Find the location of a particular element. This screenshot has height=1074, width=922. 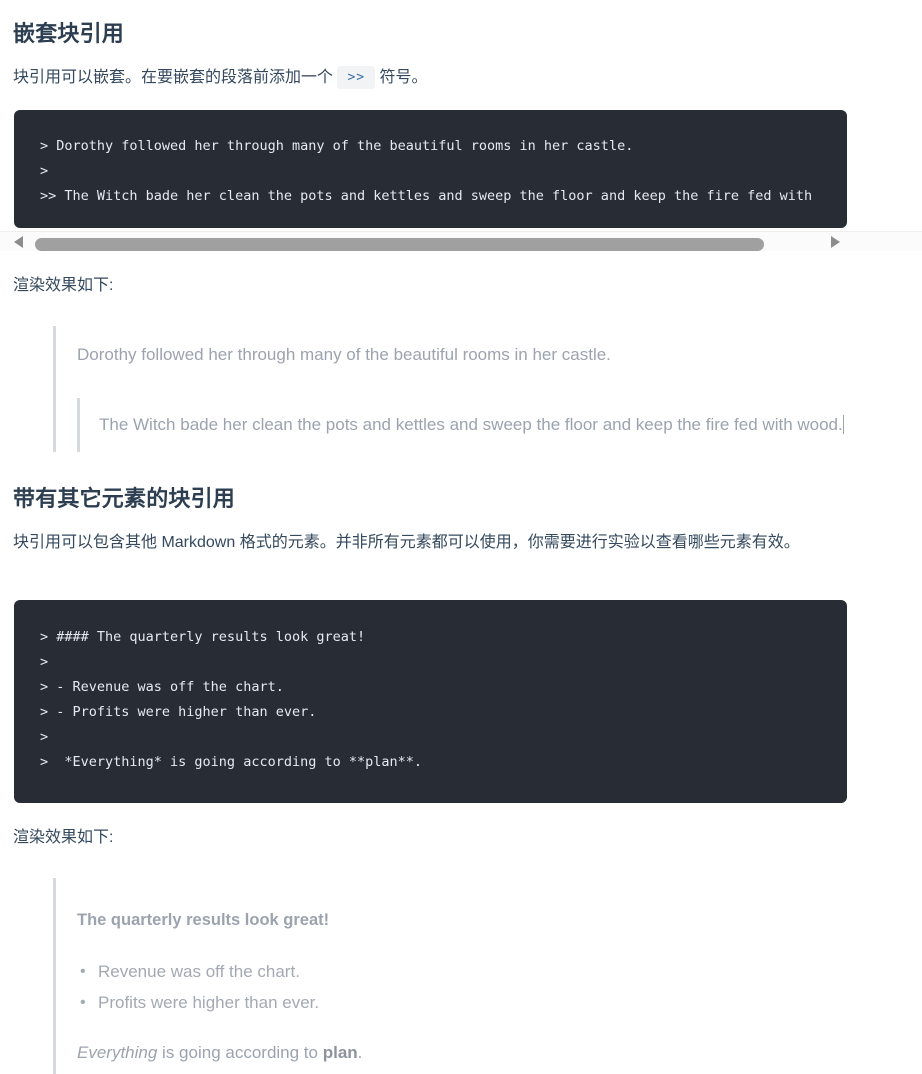

render-result-label-2: 渲染效果如下: is located at coordinates (63, 837).